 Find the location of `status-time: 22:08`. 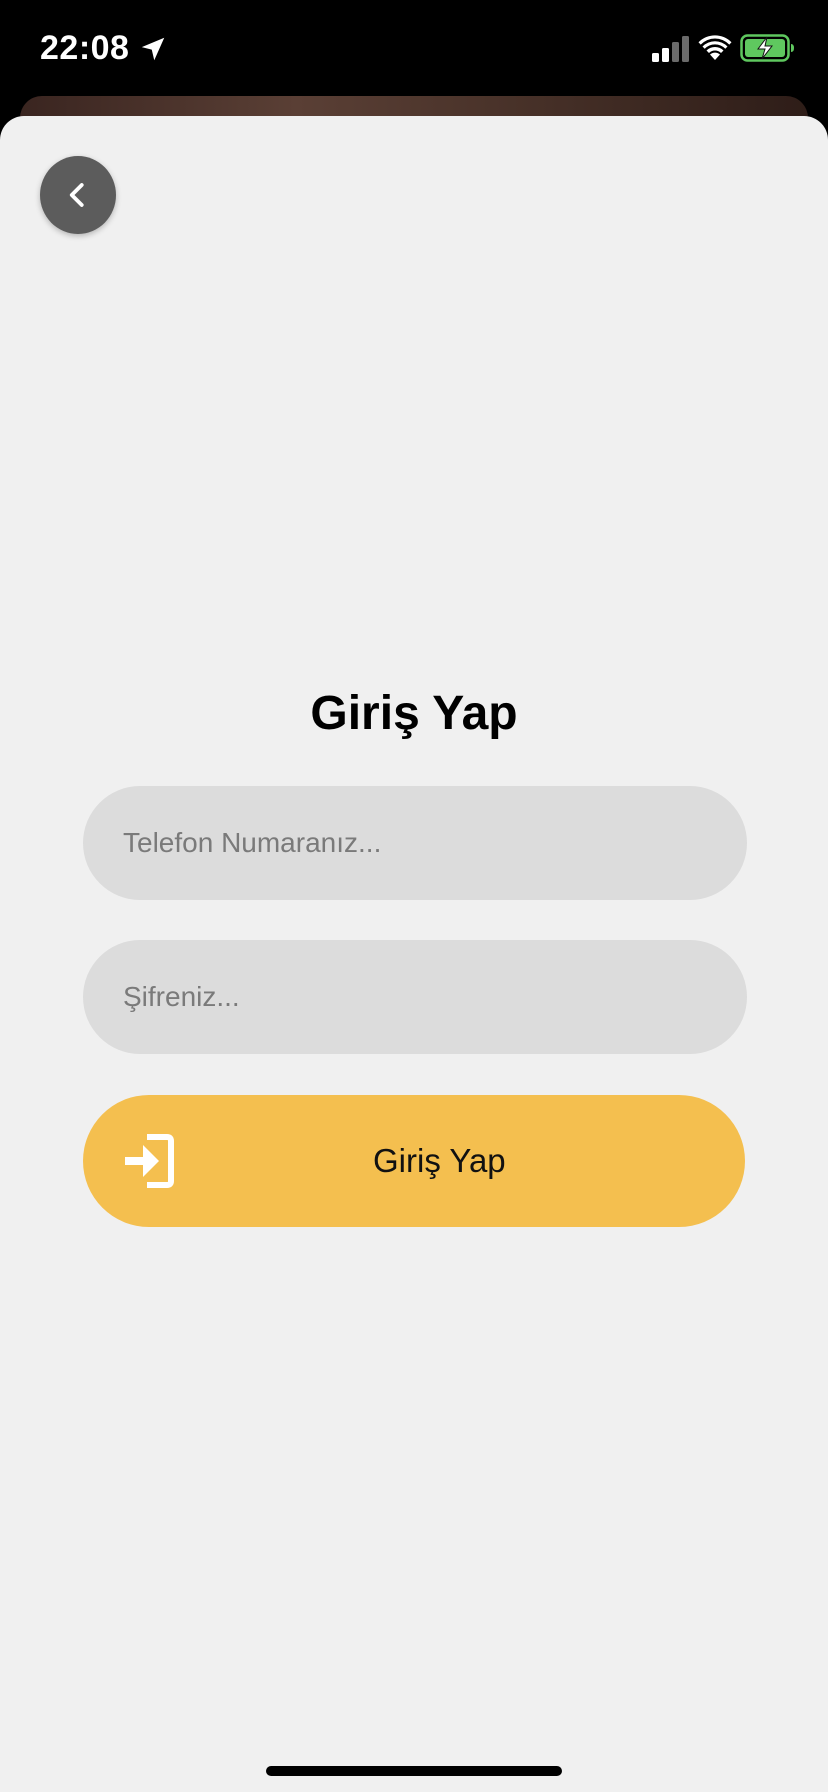

status-time: 22:08 is located at coordinates (85, 48).